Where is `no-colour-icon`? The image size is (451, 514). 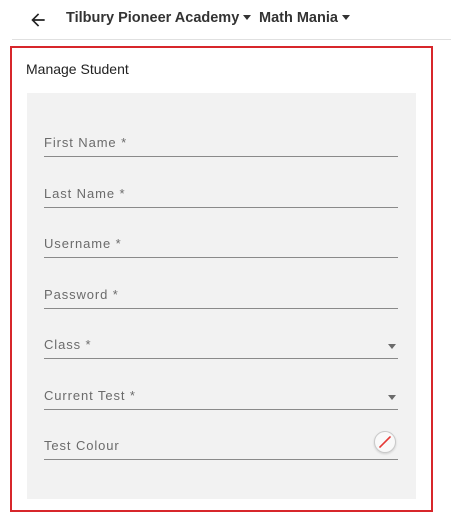
no-colour-icon is located at coordinates (385, 442).